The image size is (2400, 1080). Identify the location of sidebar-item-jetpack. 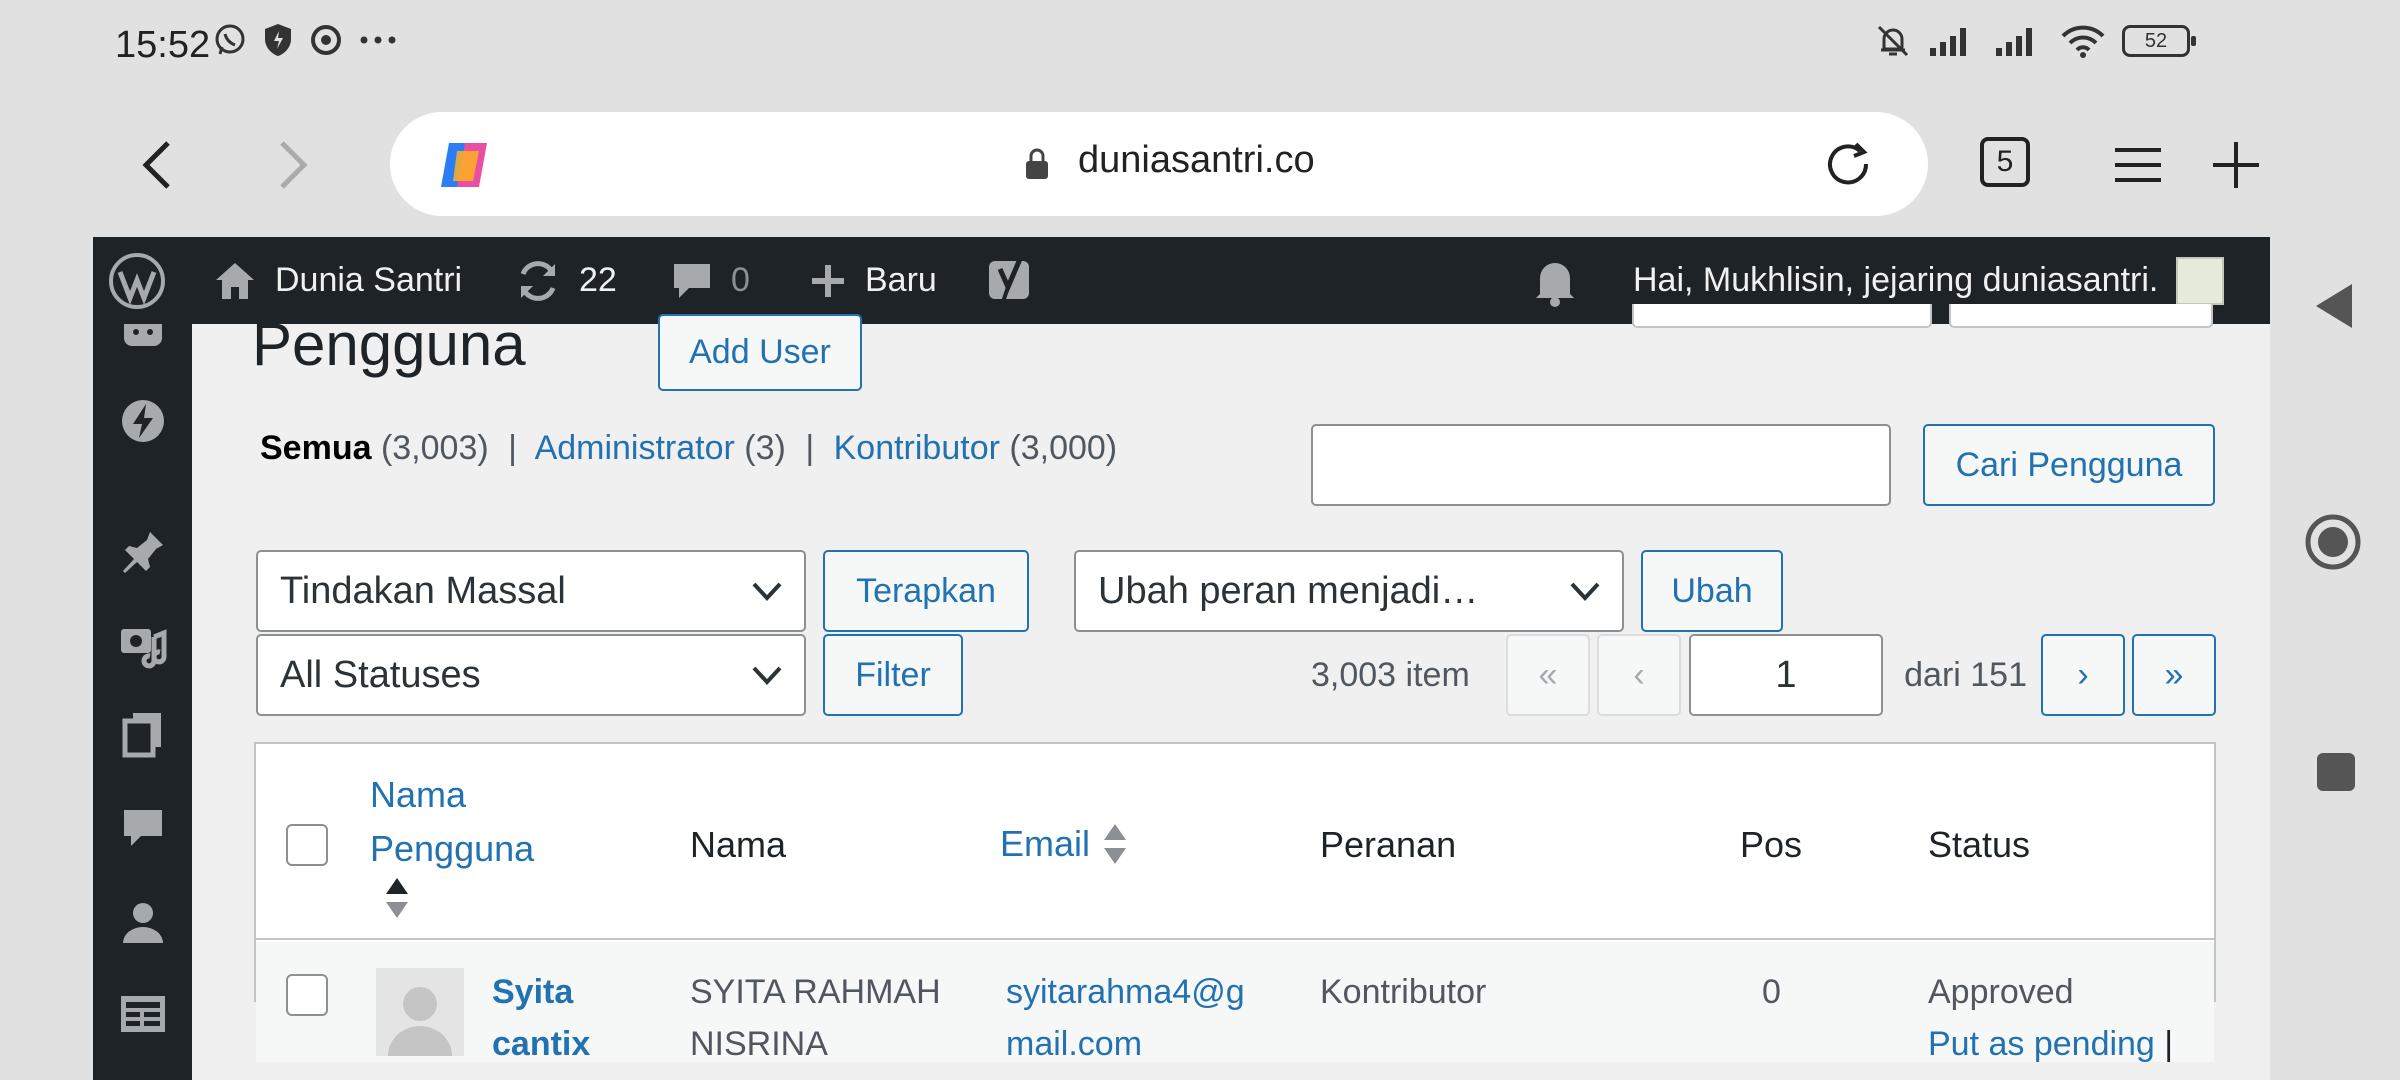
(143, 421).